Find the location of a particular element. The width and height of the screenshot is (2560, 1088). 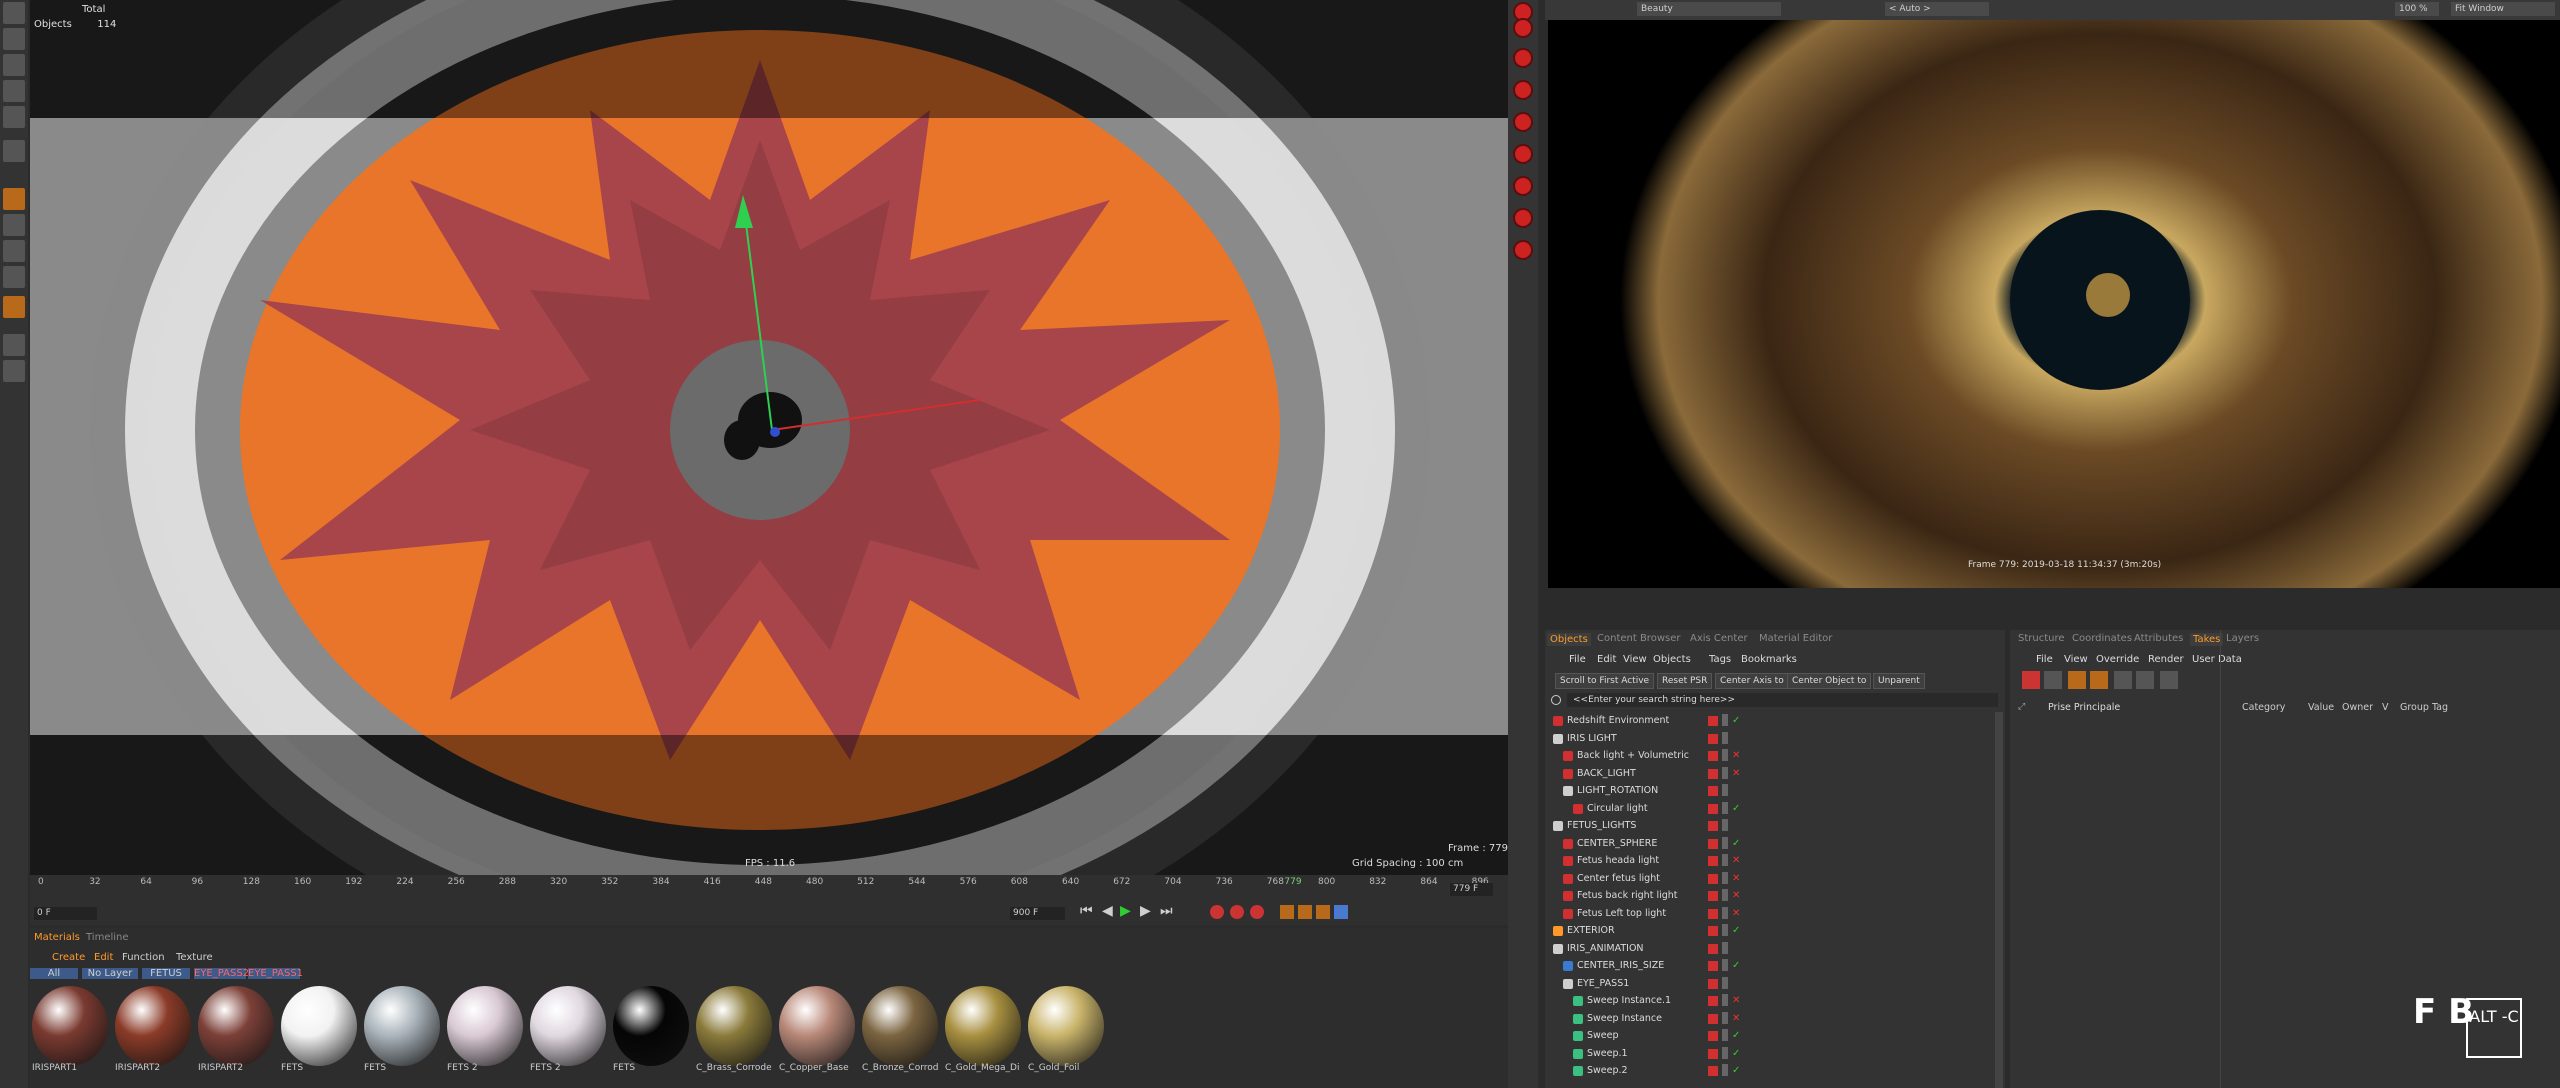

column-owner: Owner is located at coordinates (2357, 707).